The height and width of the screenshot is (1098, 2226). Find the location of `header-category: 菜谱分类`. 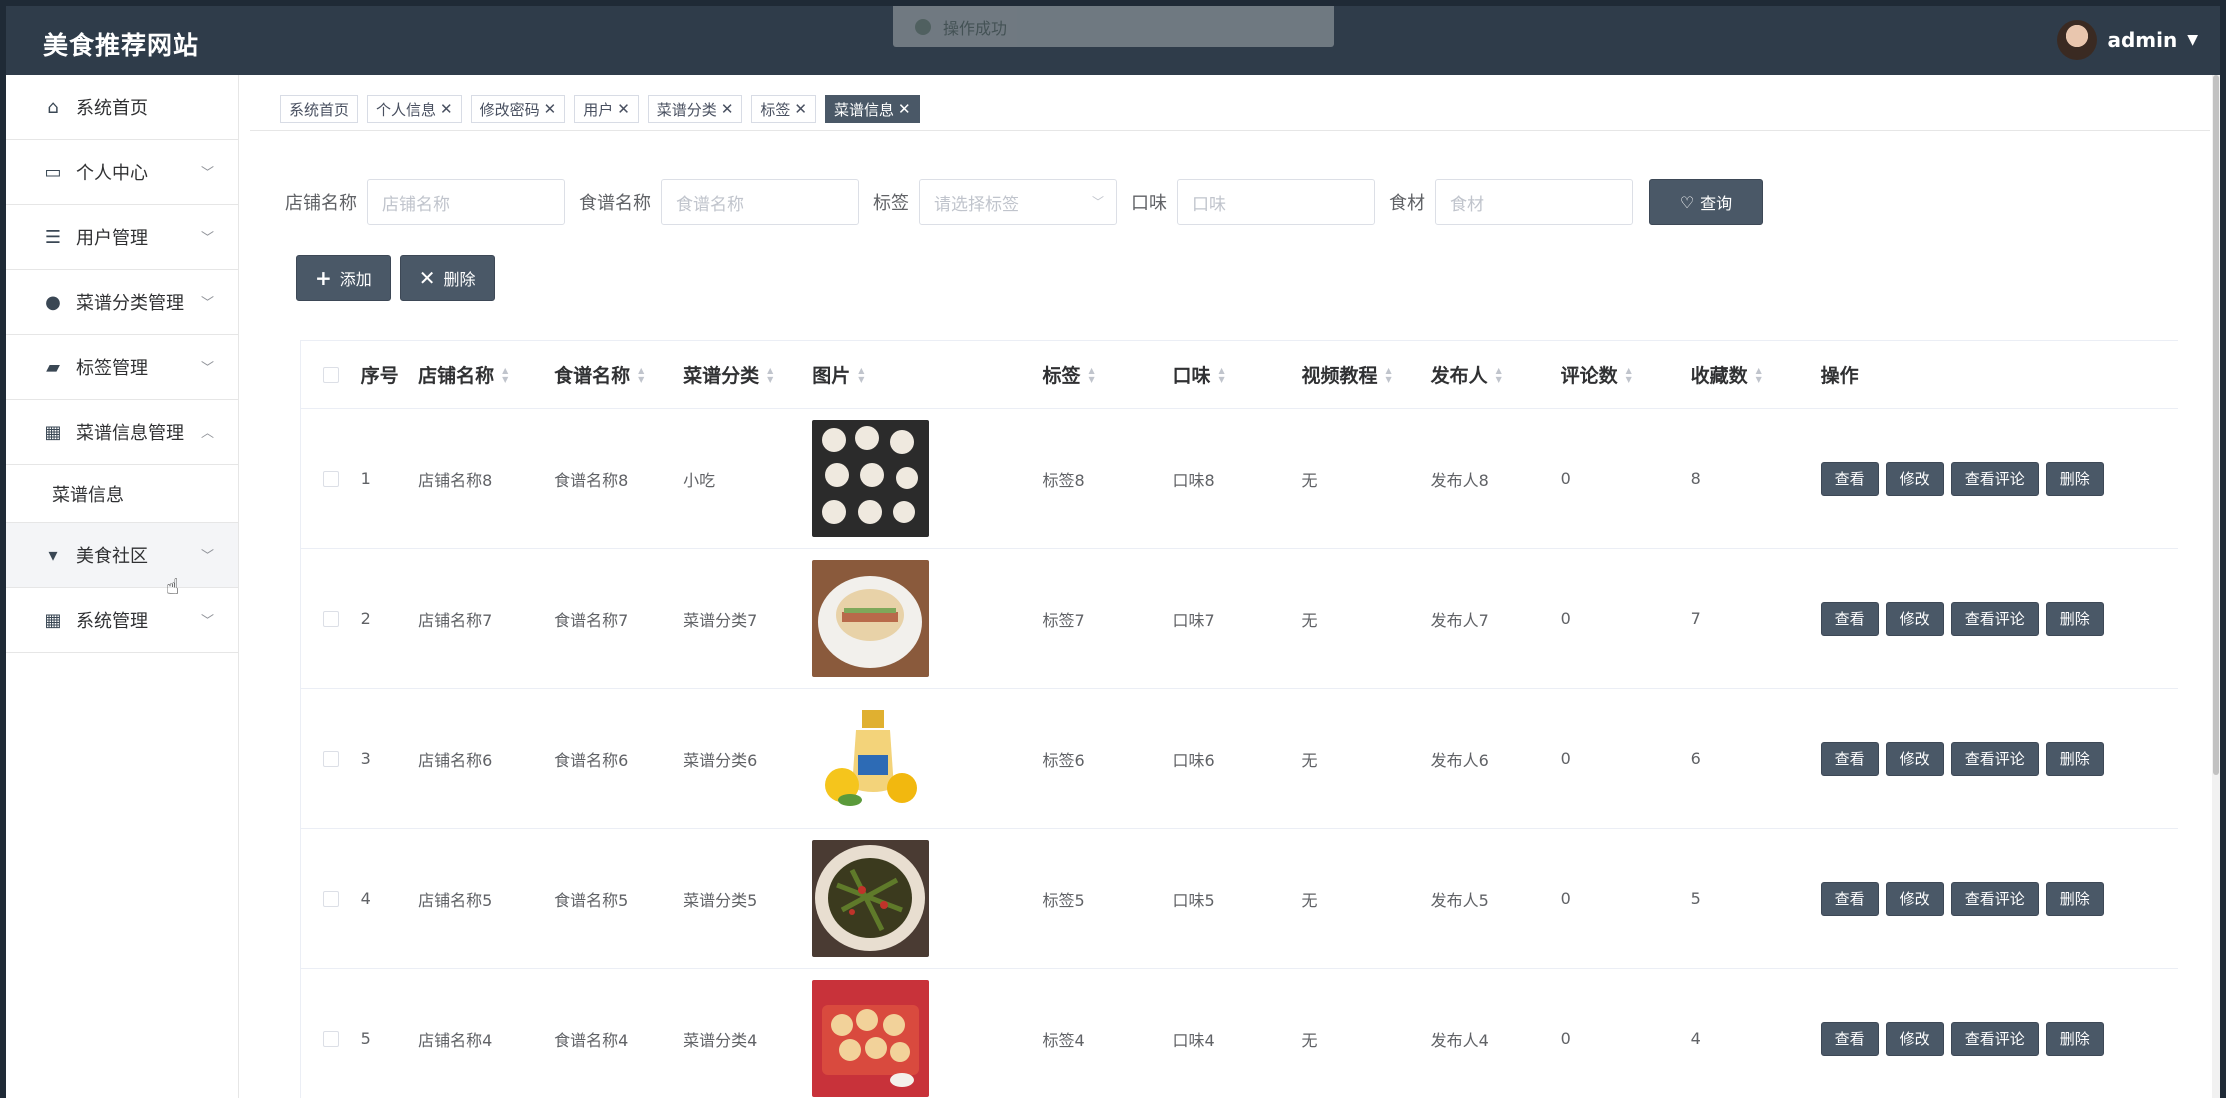

header-category: 菜谱分类 is located at coordinates (721, 374).